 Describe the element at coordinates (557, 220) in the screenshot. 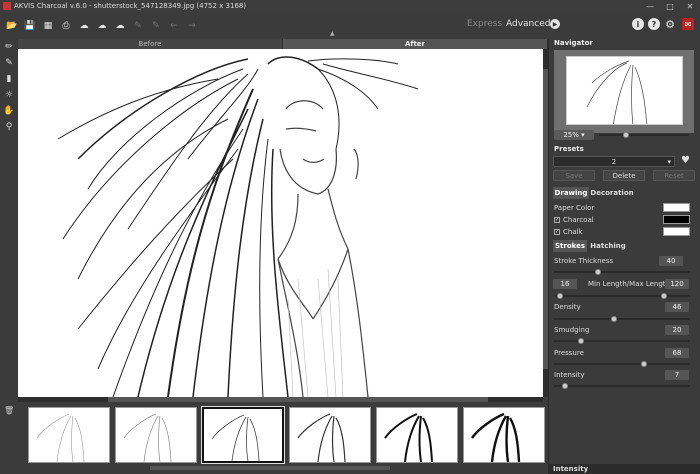

I see `charcoal-checkbox: ✓` at that location.